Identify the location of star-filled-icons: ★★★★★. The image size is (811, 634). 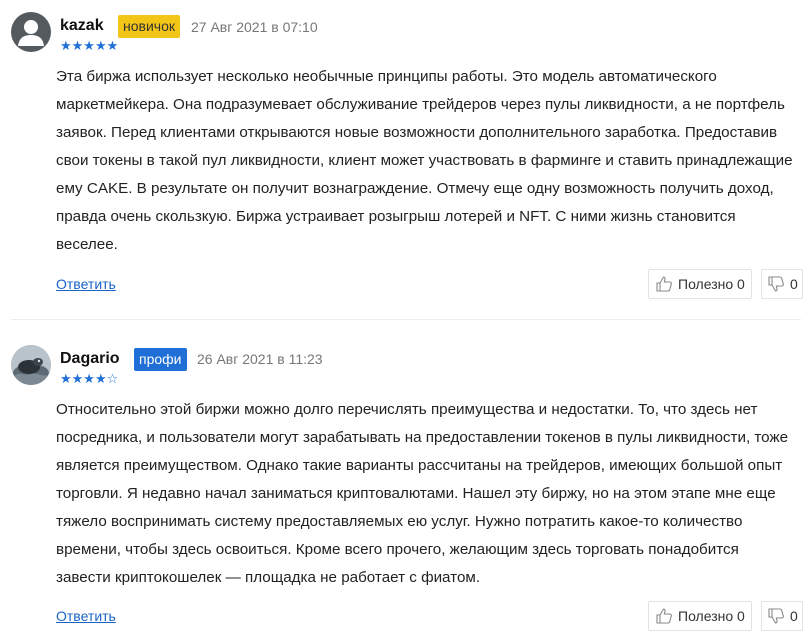
(89, 45).